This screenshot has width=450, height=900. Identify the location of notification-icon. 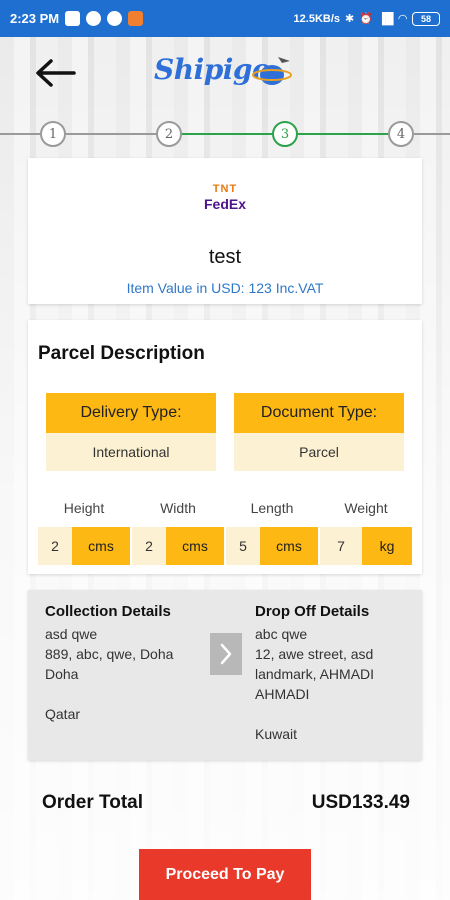
(73, 18).